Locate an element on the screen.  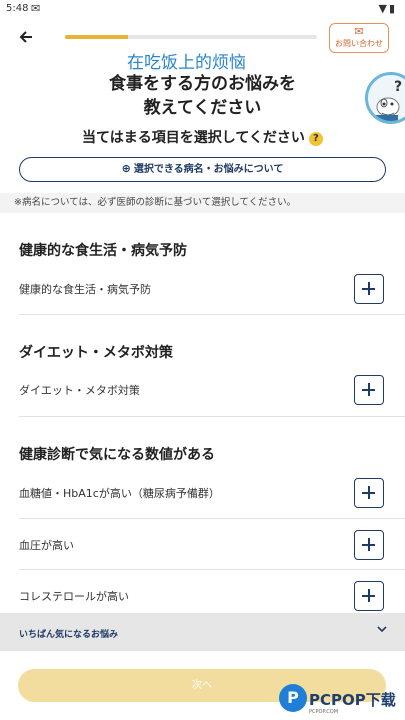
progress-bar is located at coordinates (191, 37).